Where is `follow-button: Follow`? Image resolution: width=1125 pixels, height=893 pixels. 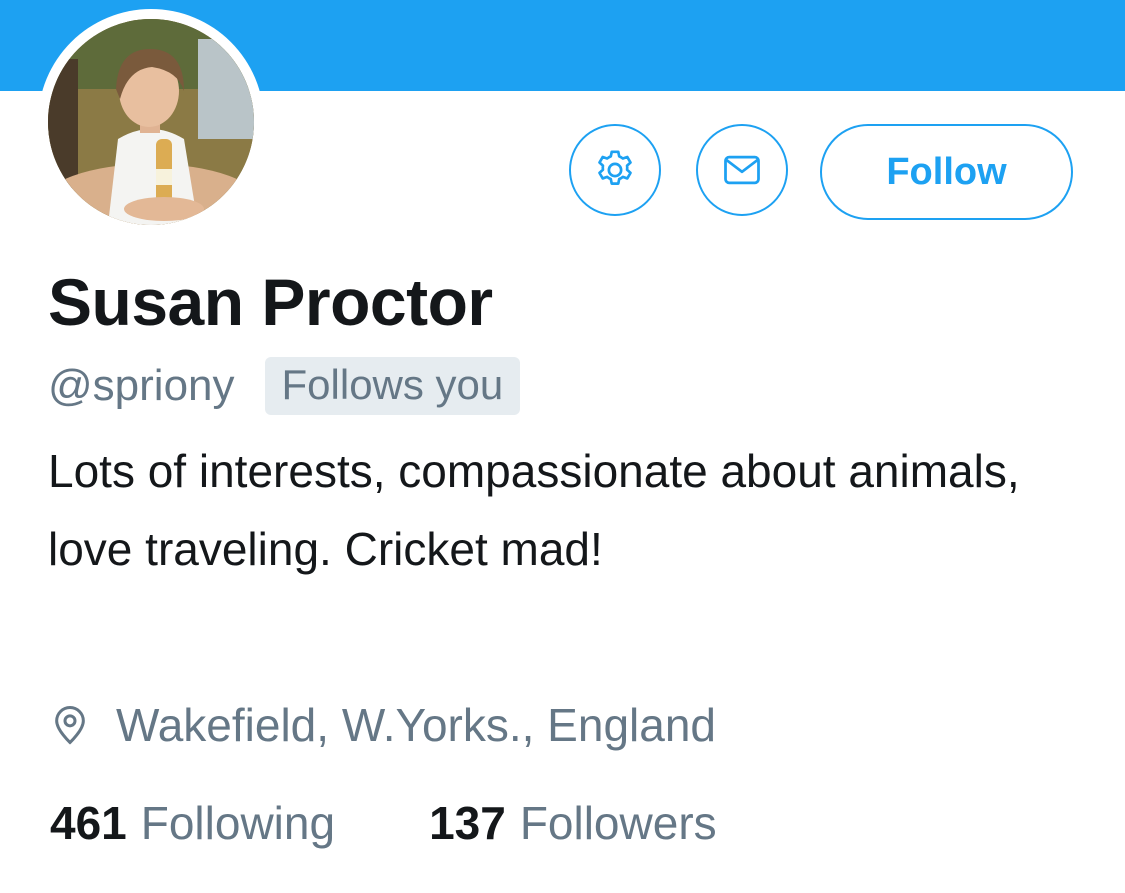 follow-button: Follow is located at coordinates (946, 172).